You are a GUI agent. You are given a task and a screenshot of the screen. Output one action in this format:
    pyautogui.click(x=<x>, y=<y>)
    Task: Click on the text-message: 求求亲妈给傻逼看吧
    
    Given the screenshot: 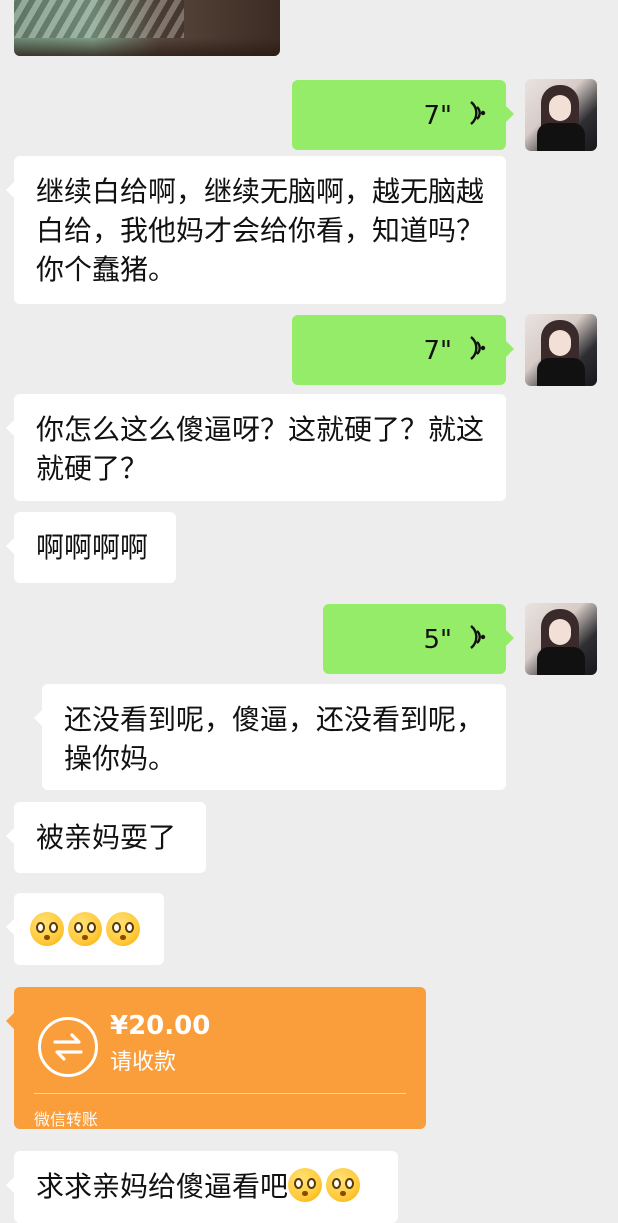 What is the action you would take?
    pyautogui.click(x=202, y=1187)
    